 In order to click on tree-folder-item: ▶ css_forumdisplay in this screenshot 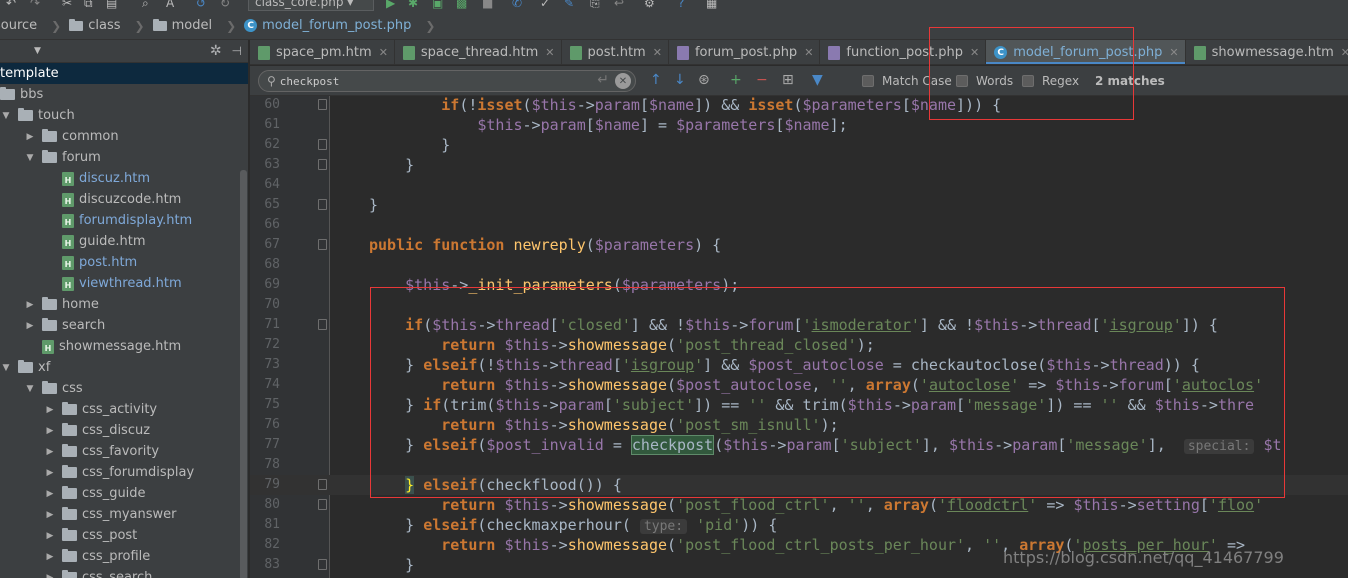, I will do `click(124, 472)`.